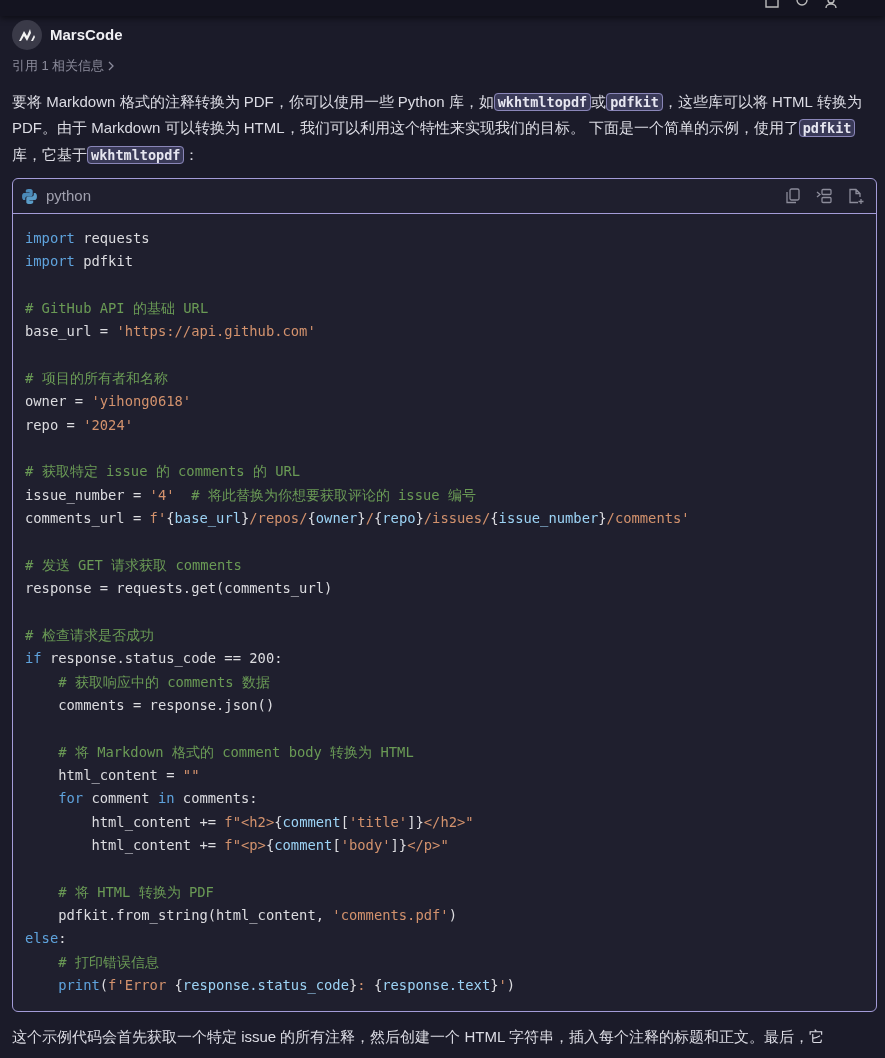  Describe the element at coordinates (171, 332) in the screenshot. I see `code-line: base_url = 'https://api.github.com'` at that location.